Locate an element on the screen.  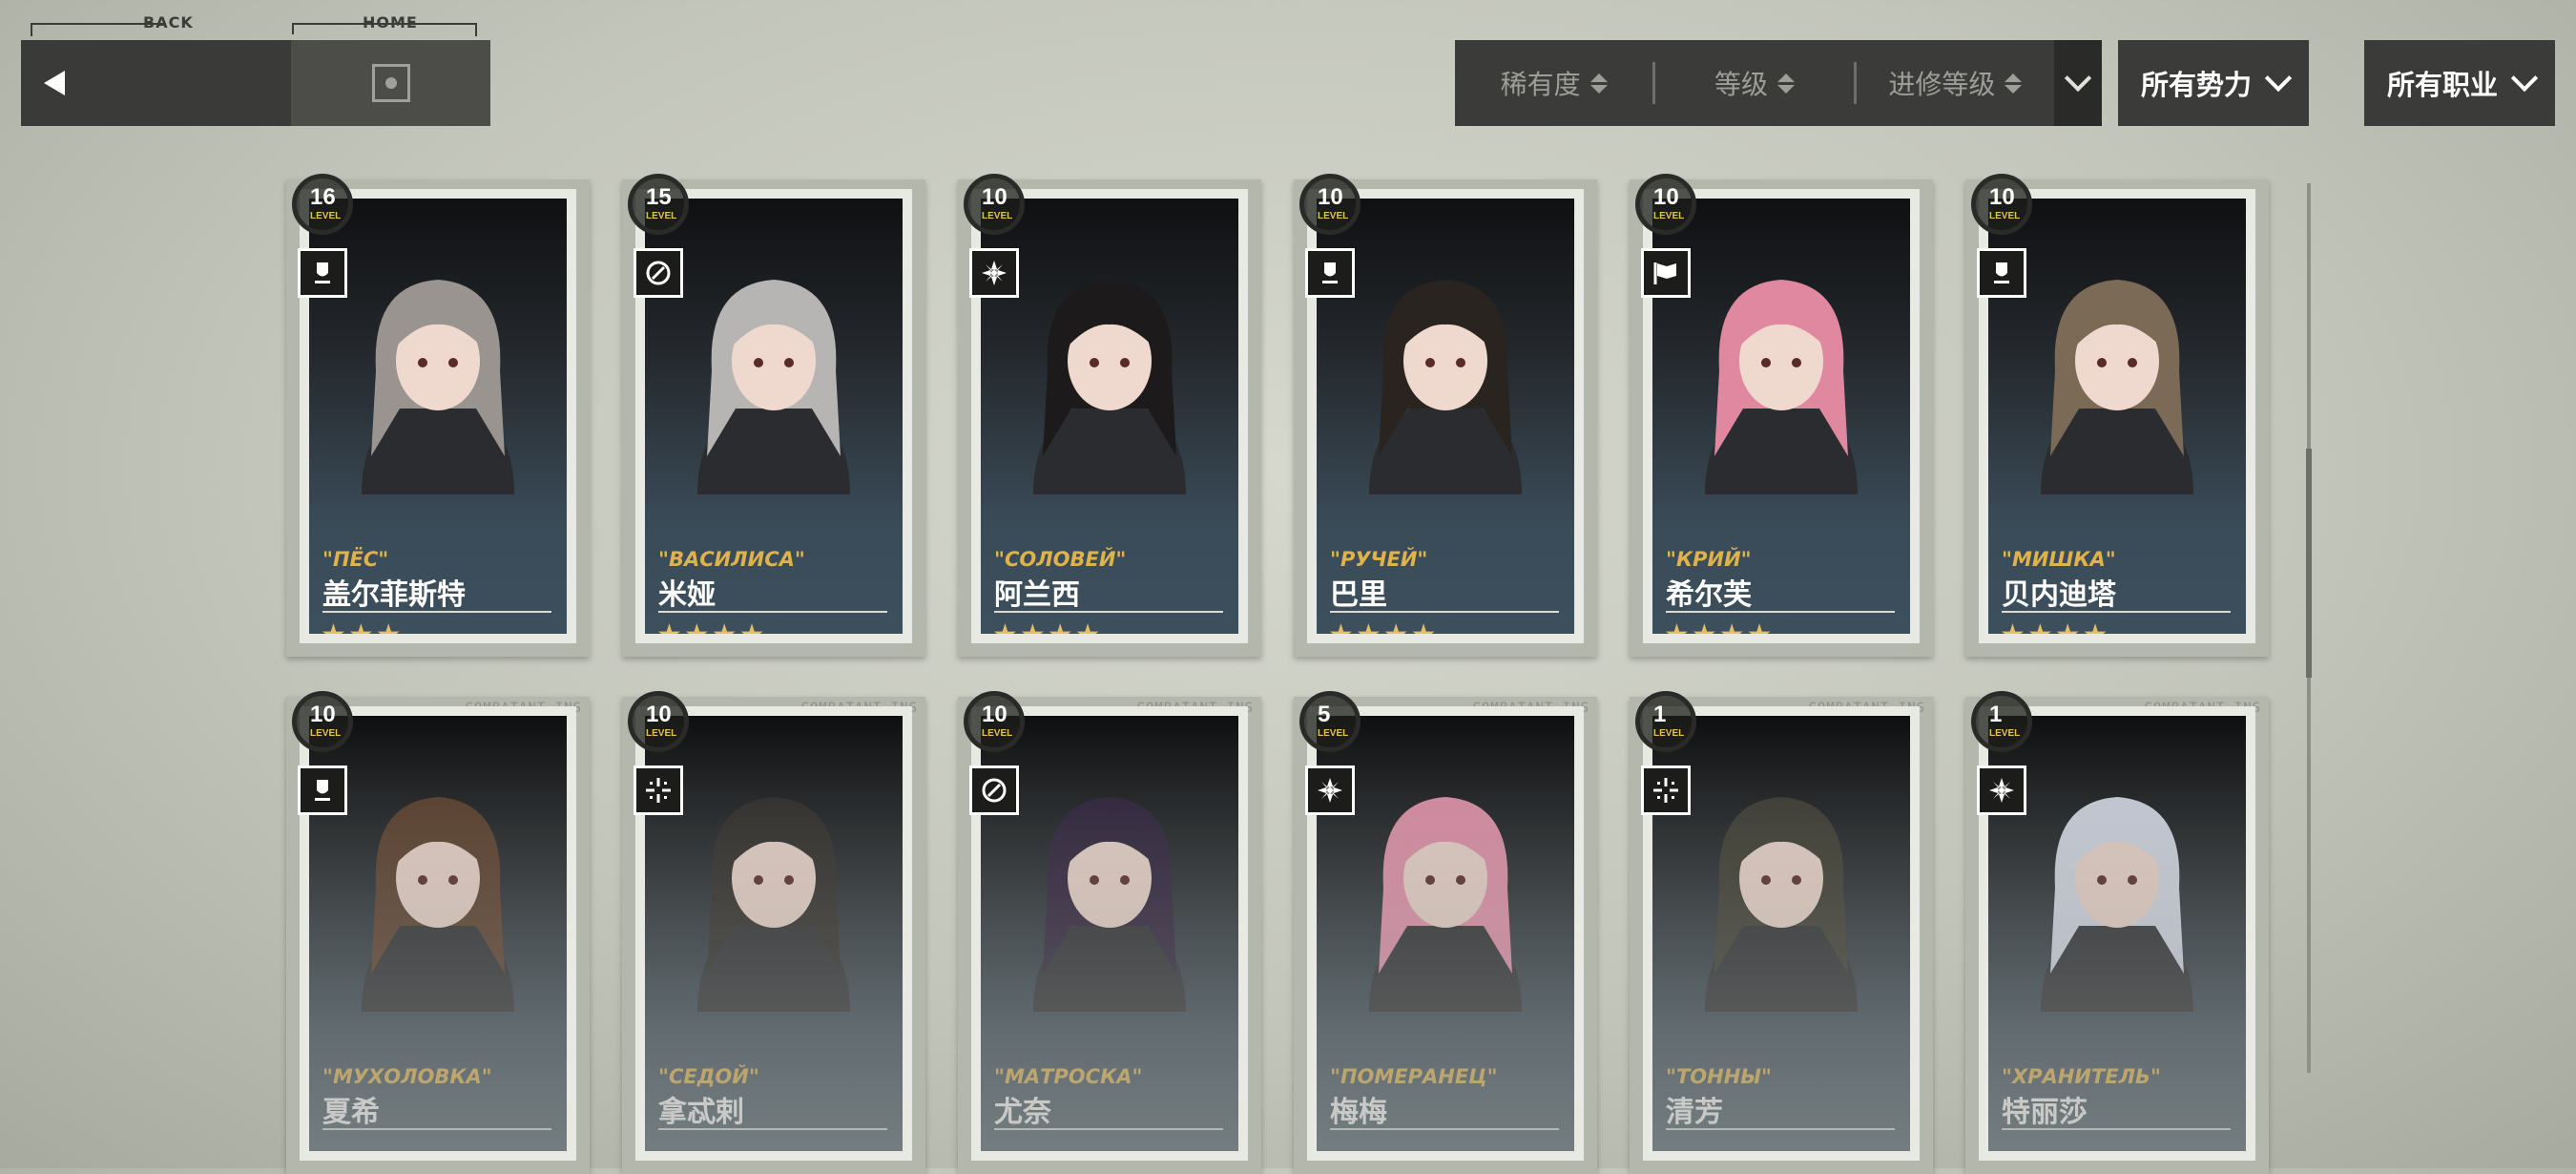
card-portrait: "МИШКА" 贝内迪塔 ★★★★ is located at coordinates (2117, 417).